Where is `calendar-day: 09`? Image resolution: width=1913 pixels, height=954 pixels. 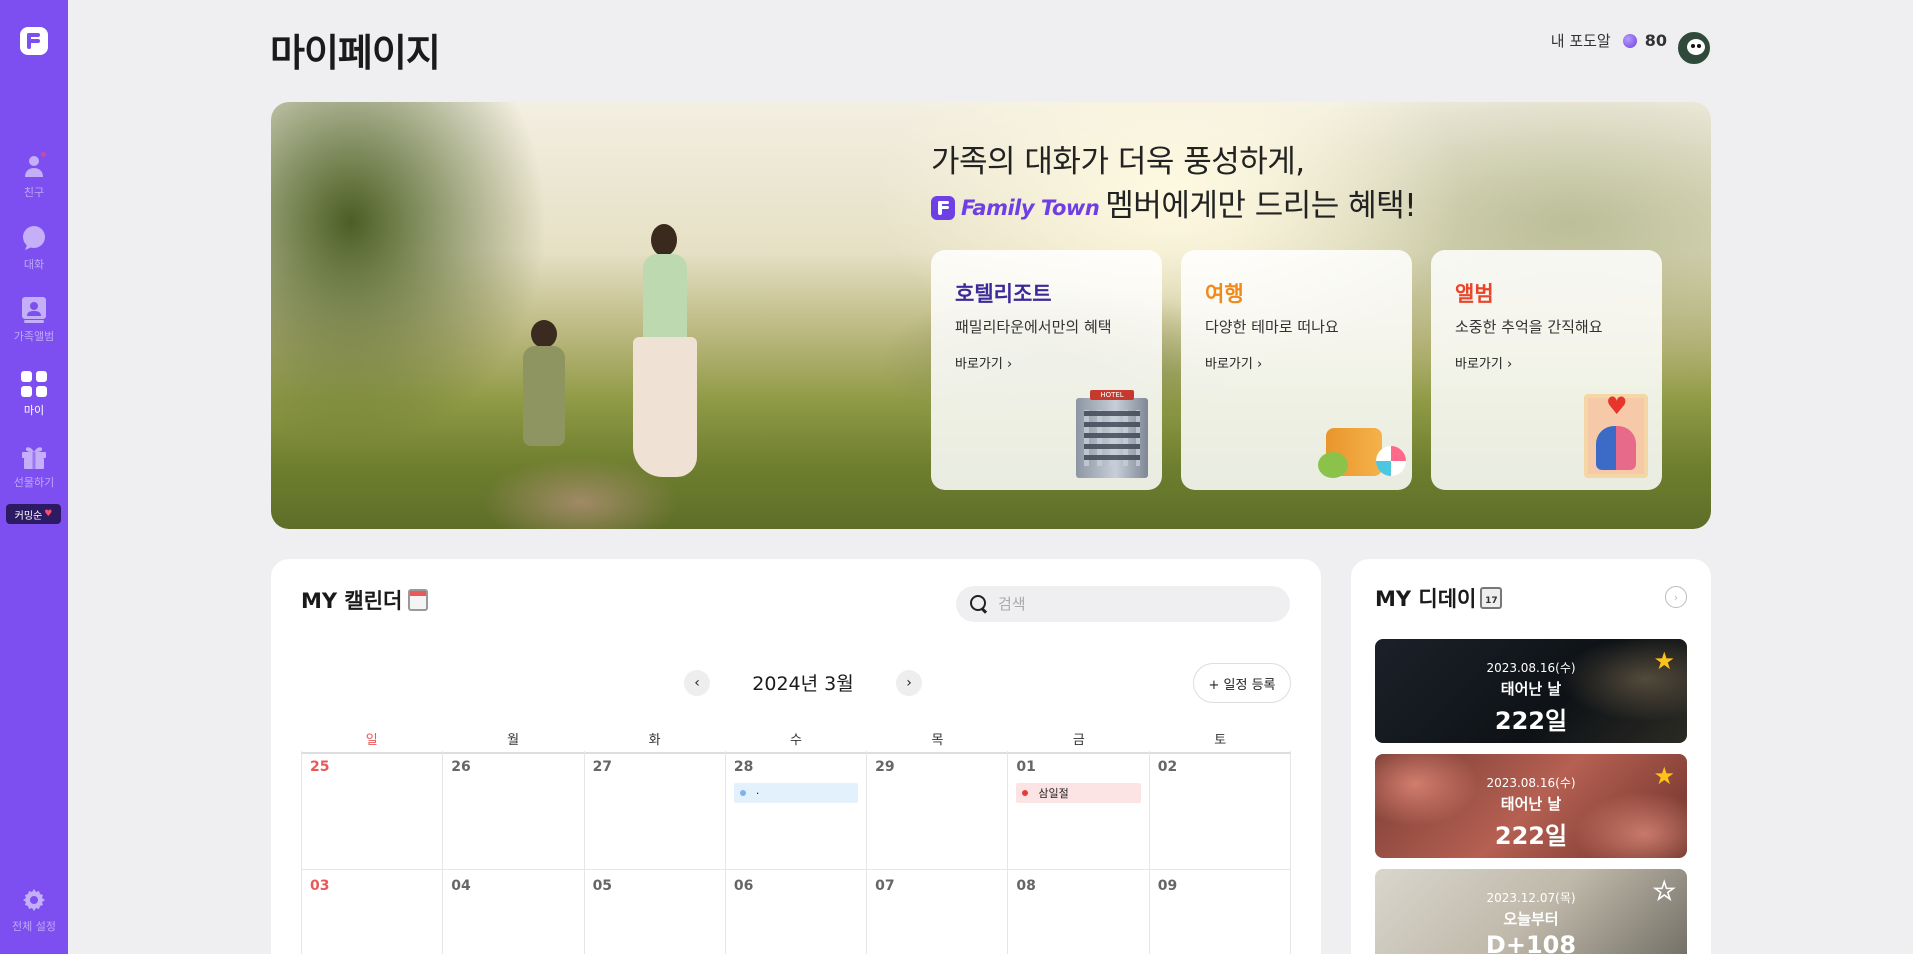 calendar-day: 09 is located at coordinates (1220, 912).